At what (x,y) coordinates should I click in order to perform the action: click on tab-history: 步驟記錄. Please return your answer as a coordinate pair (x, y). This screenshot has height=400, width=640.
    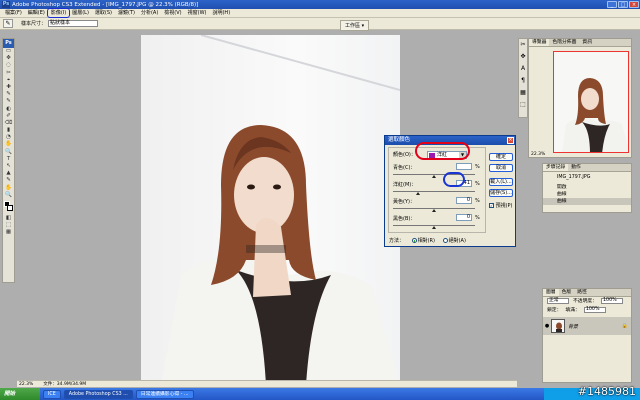
    Looking at the image, I should click on (556, 167).